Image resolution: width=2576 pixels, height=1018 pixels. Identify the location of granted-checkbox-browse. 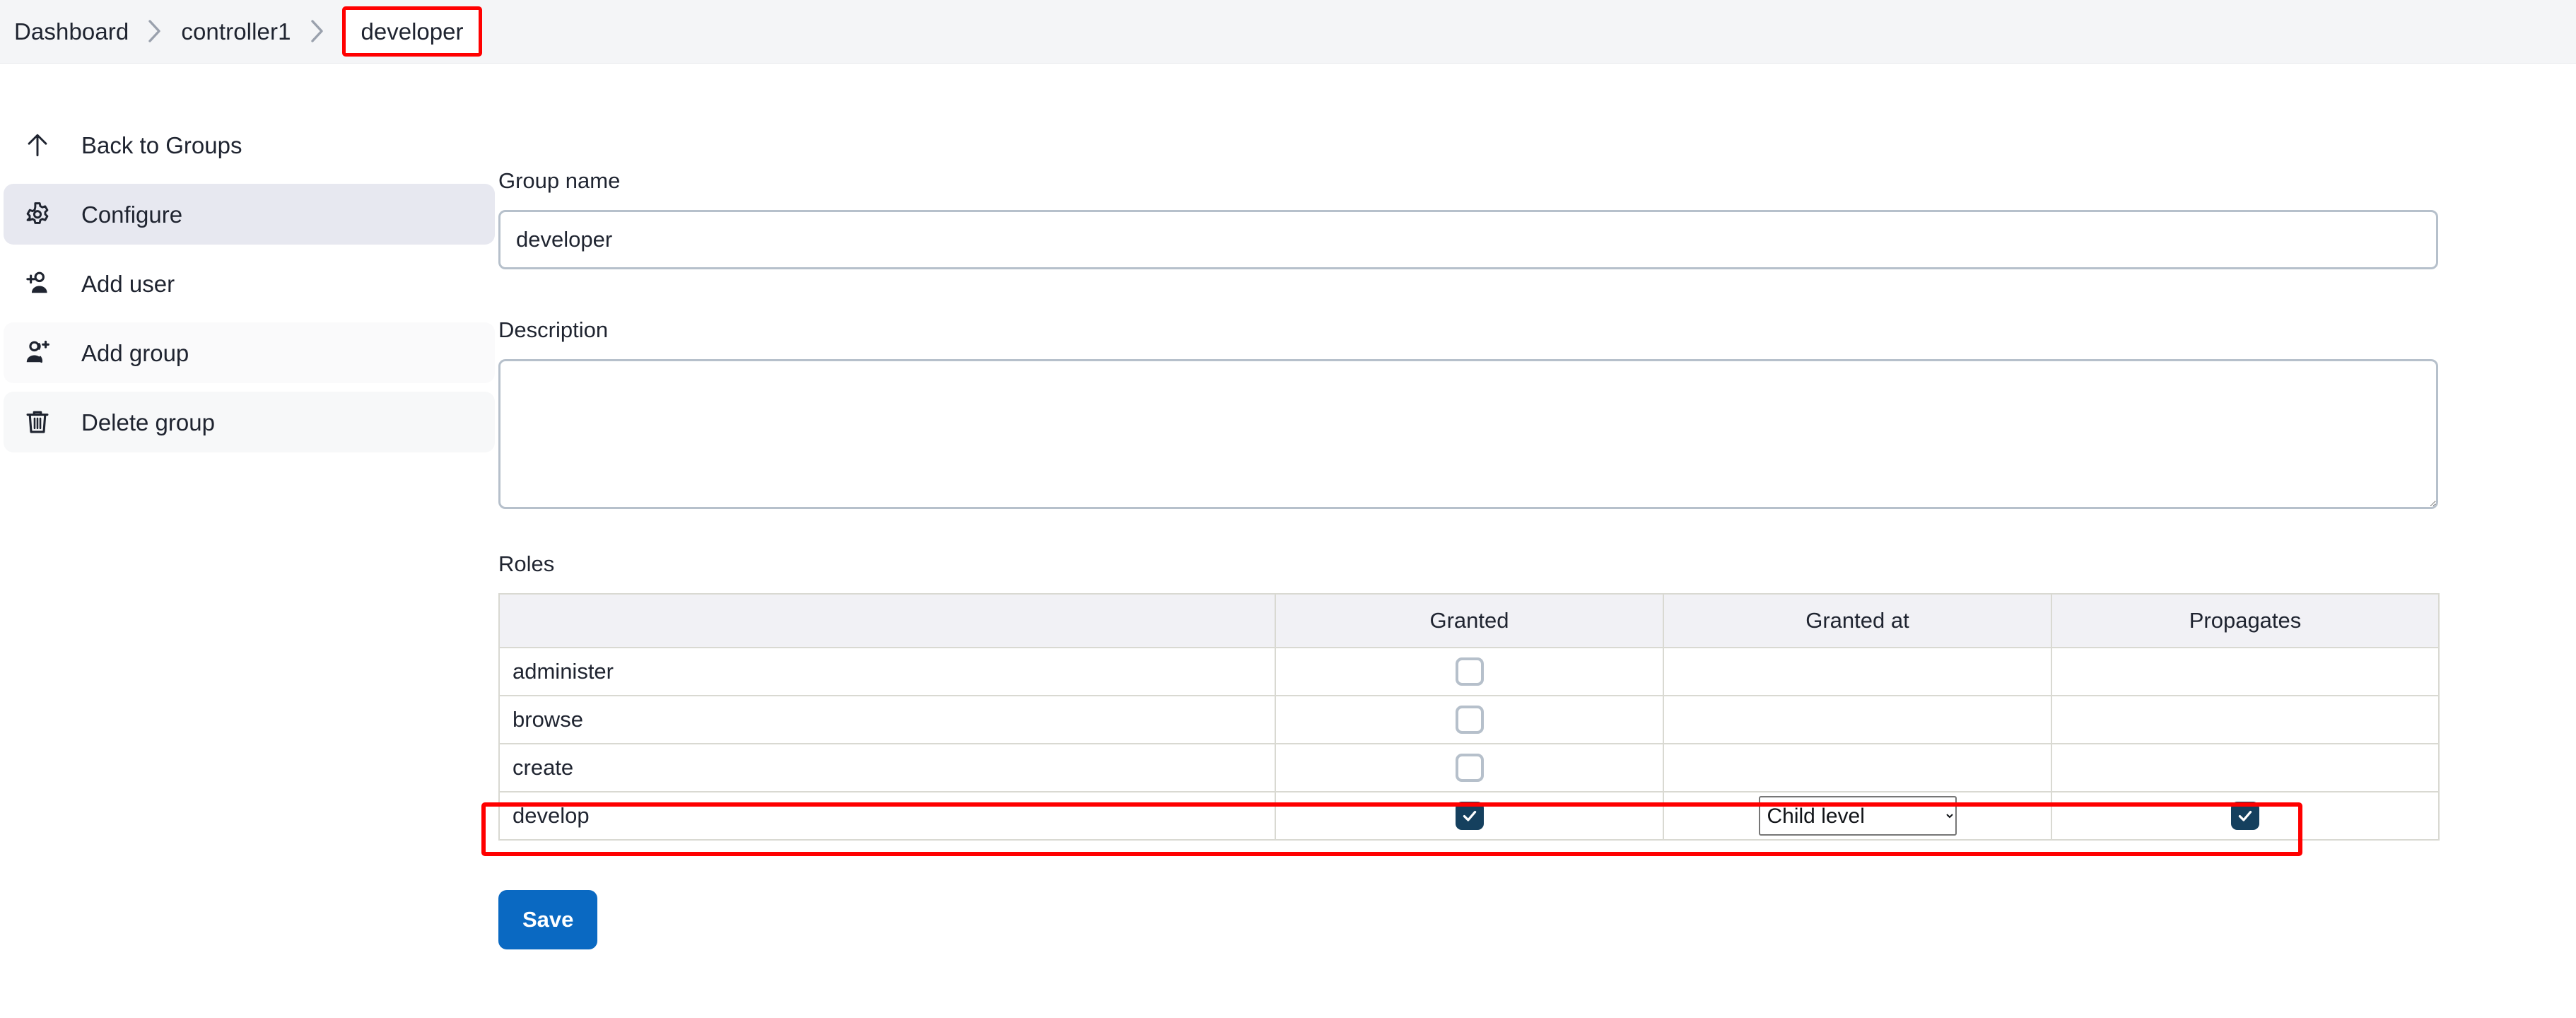
(1470, 720).